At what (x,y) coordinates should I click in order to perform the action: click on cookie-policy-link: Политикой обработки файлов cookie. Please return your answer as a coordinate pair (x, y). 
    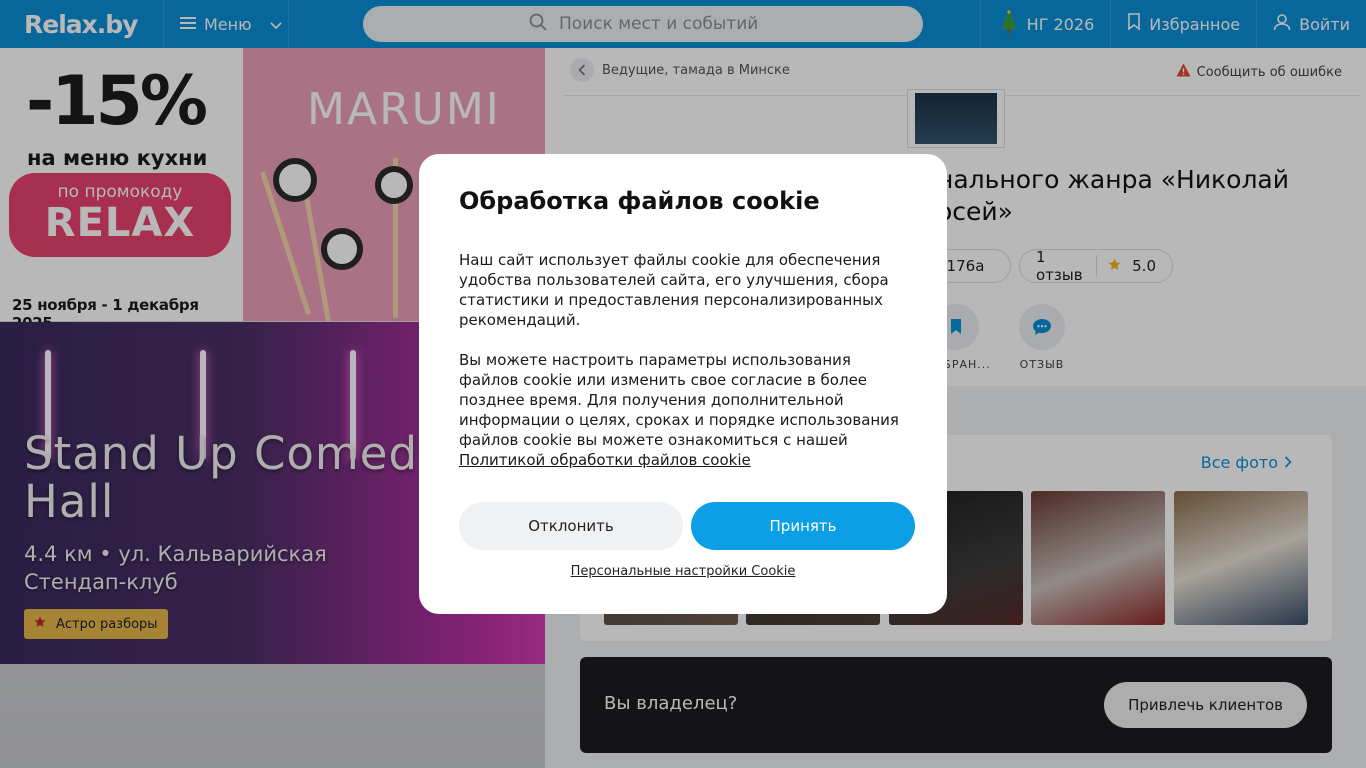
    Looking at the image, I should click on (605, 460).